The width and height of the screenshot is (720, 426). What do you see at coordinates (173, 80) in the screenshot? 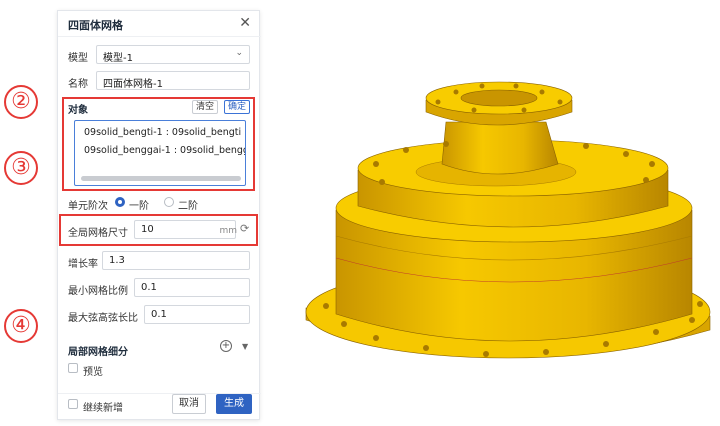
I see `name-input: 四面体网格-1` at bounding box center [173, 80].